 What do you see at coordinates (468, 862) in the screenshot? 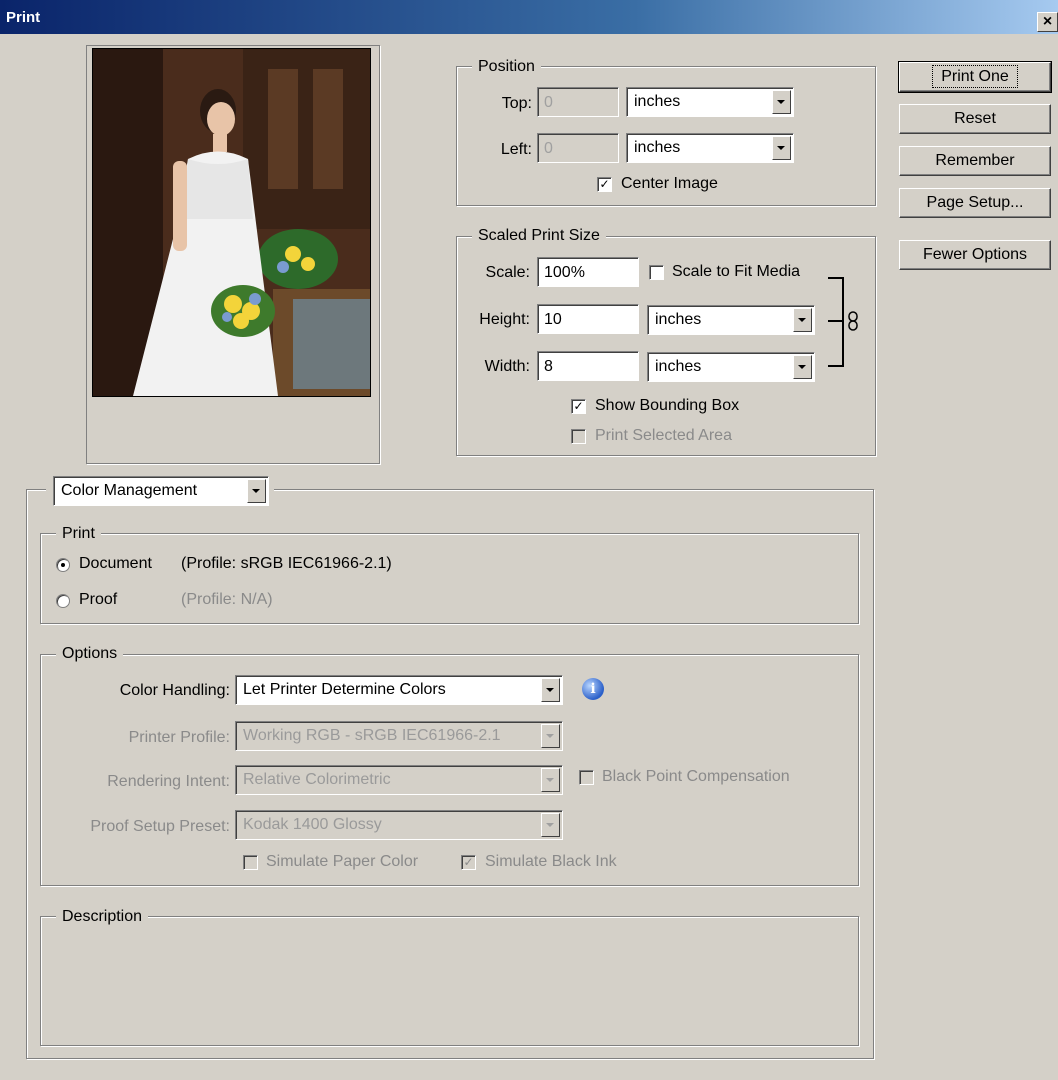
I see `simulate-black-checkbox: ✓` at bounding box center [468, 862].